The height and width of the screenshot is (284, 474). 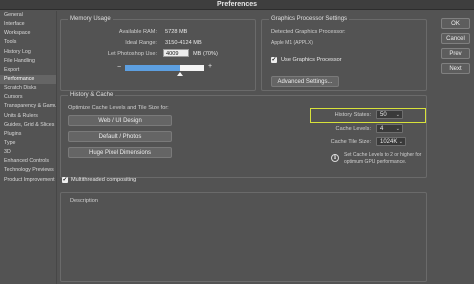 I want to click on sidebar-item-performance: Performance, so click(x=28, y=79).